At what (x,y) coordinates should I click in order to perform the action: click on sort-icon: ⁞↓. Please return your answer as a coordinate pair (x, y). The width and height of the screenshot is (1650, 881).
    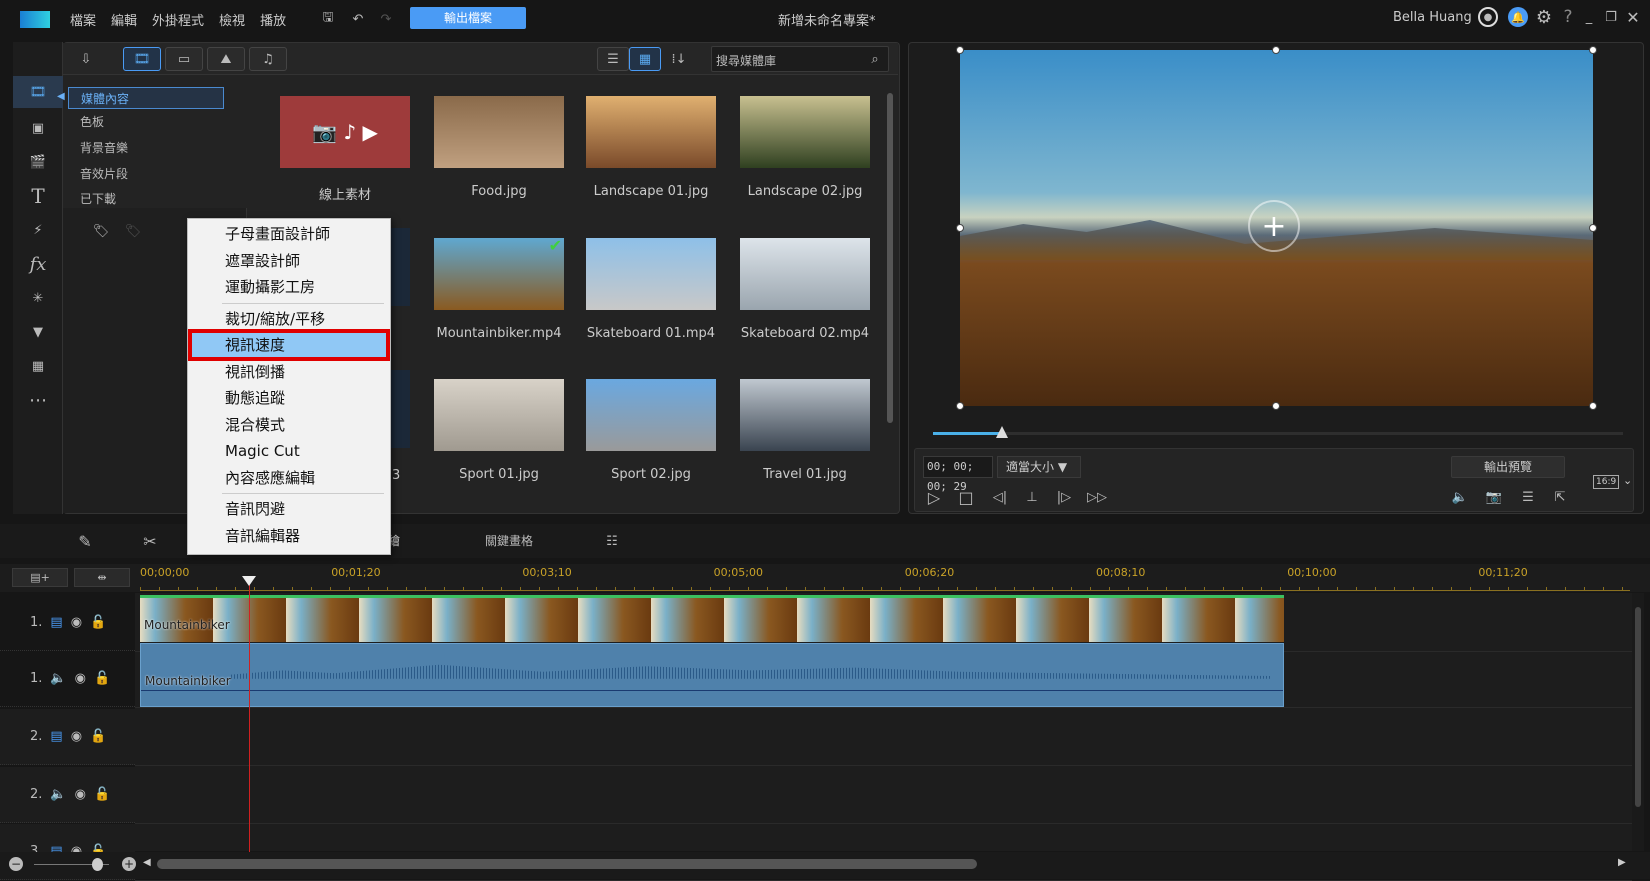
    Looking at the image, I should click on (679, 59).